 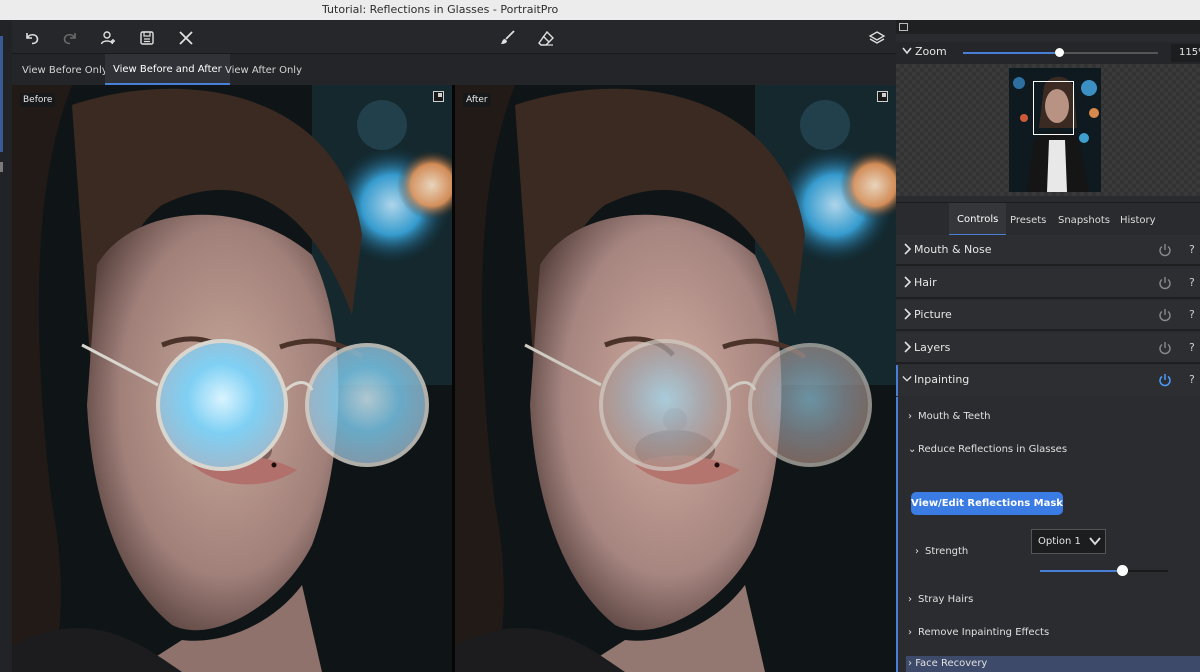 I want to click on zoom-slider-fill, so click(x=1011, y=53).